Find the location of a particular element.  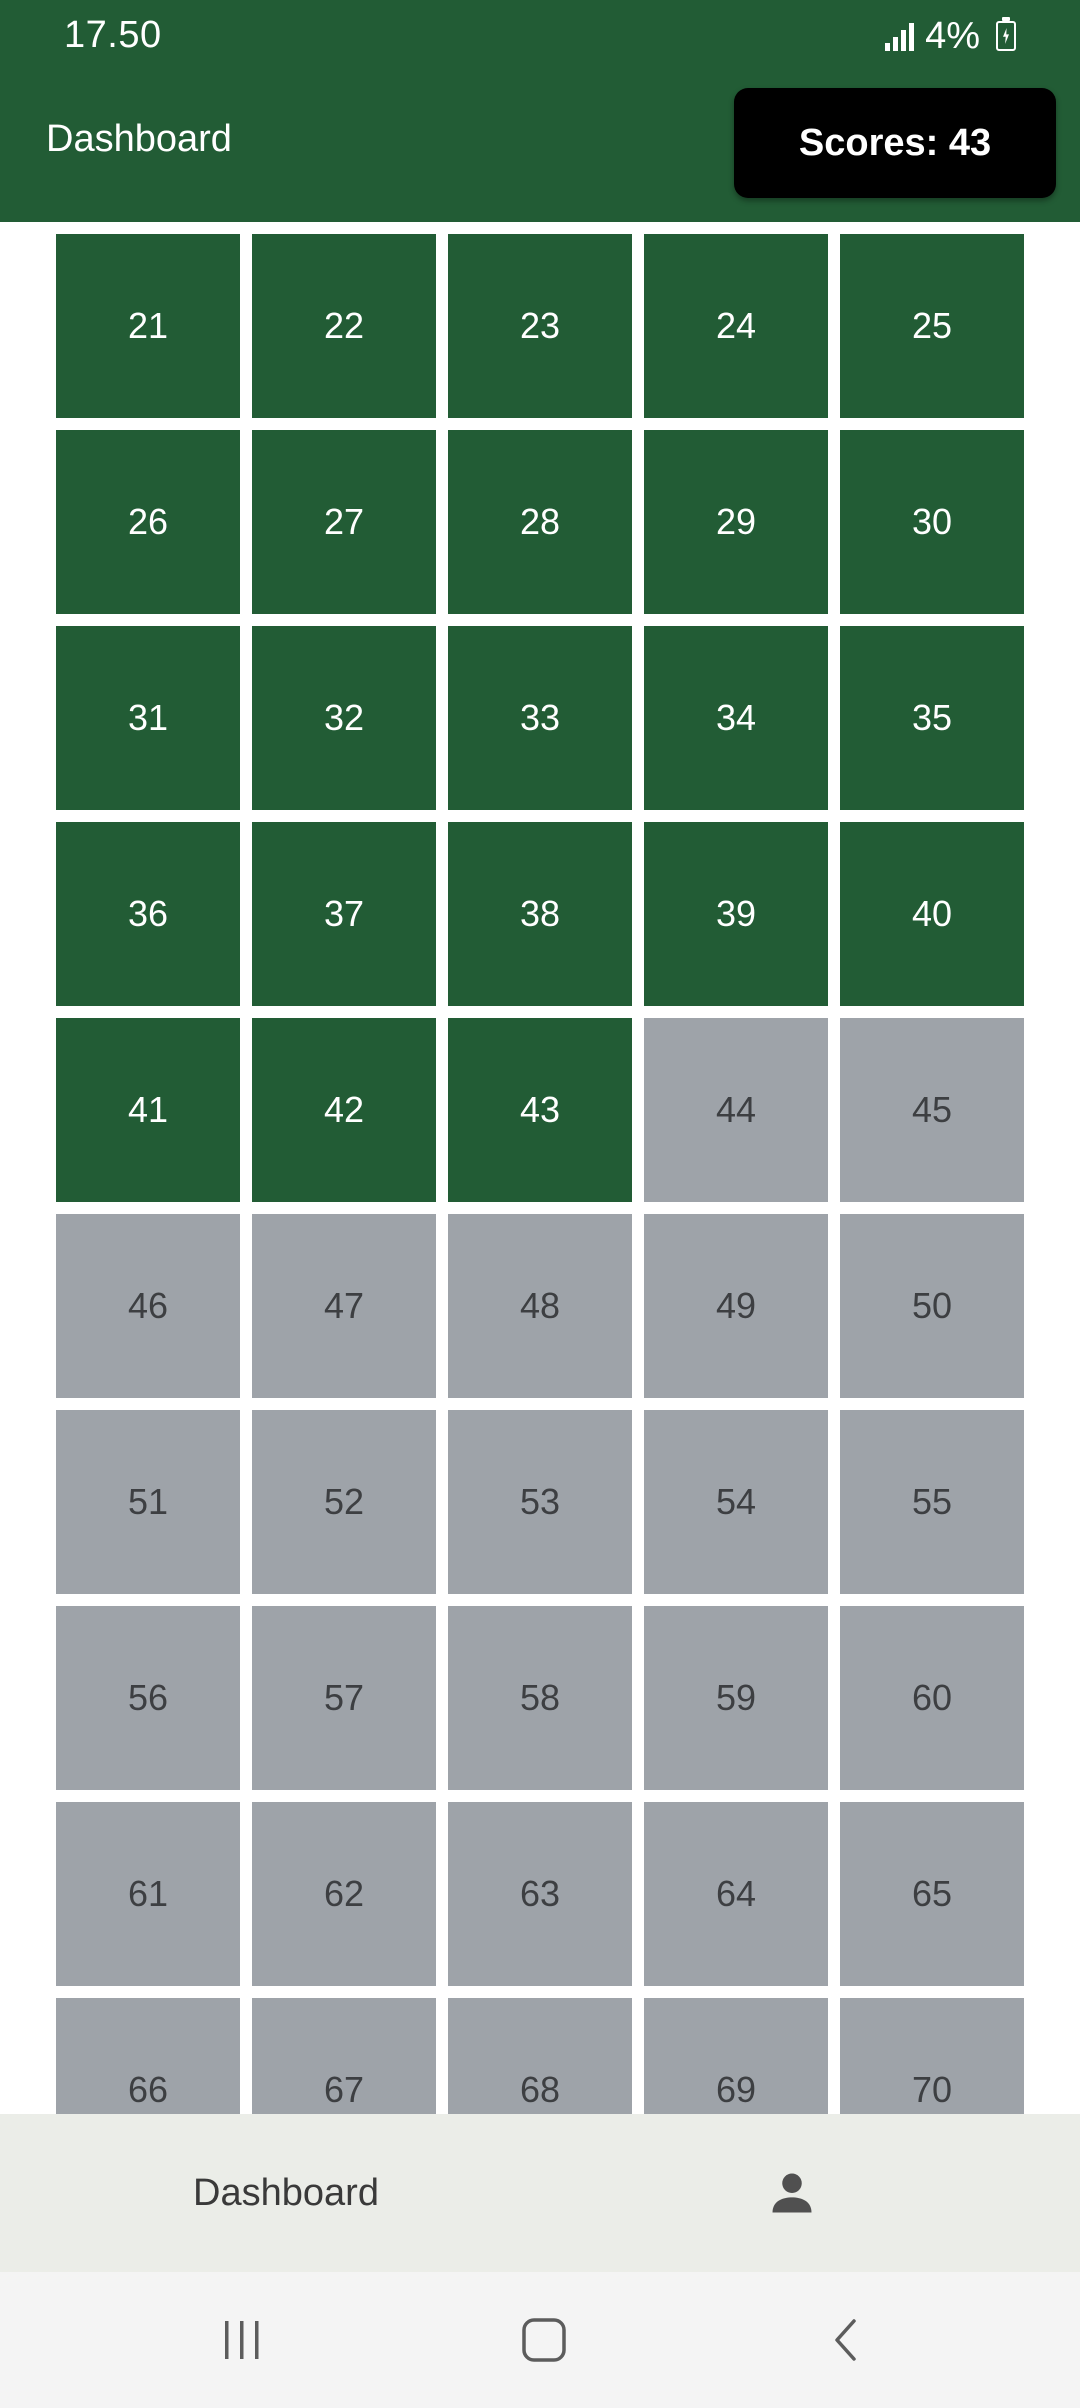

level-cell: 61 is located at coordinates (148, 1894).